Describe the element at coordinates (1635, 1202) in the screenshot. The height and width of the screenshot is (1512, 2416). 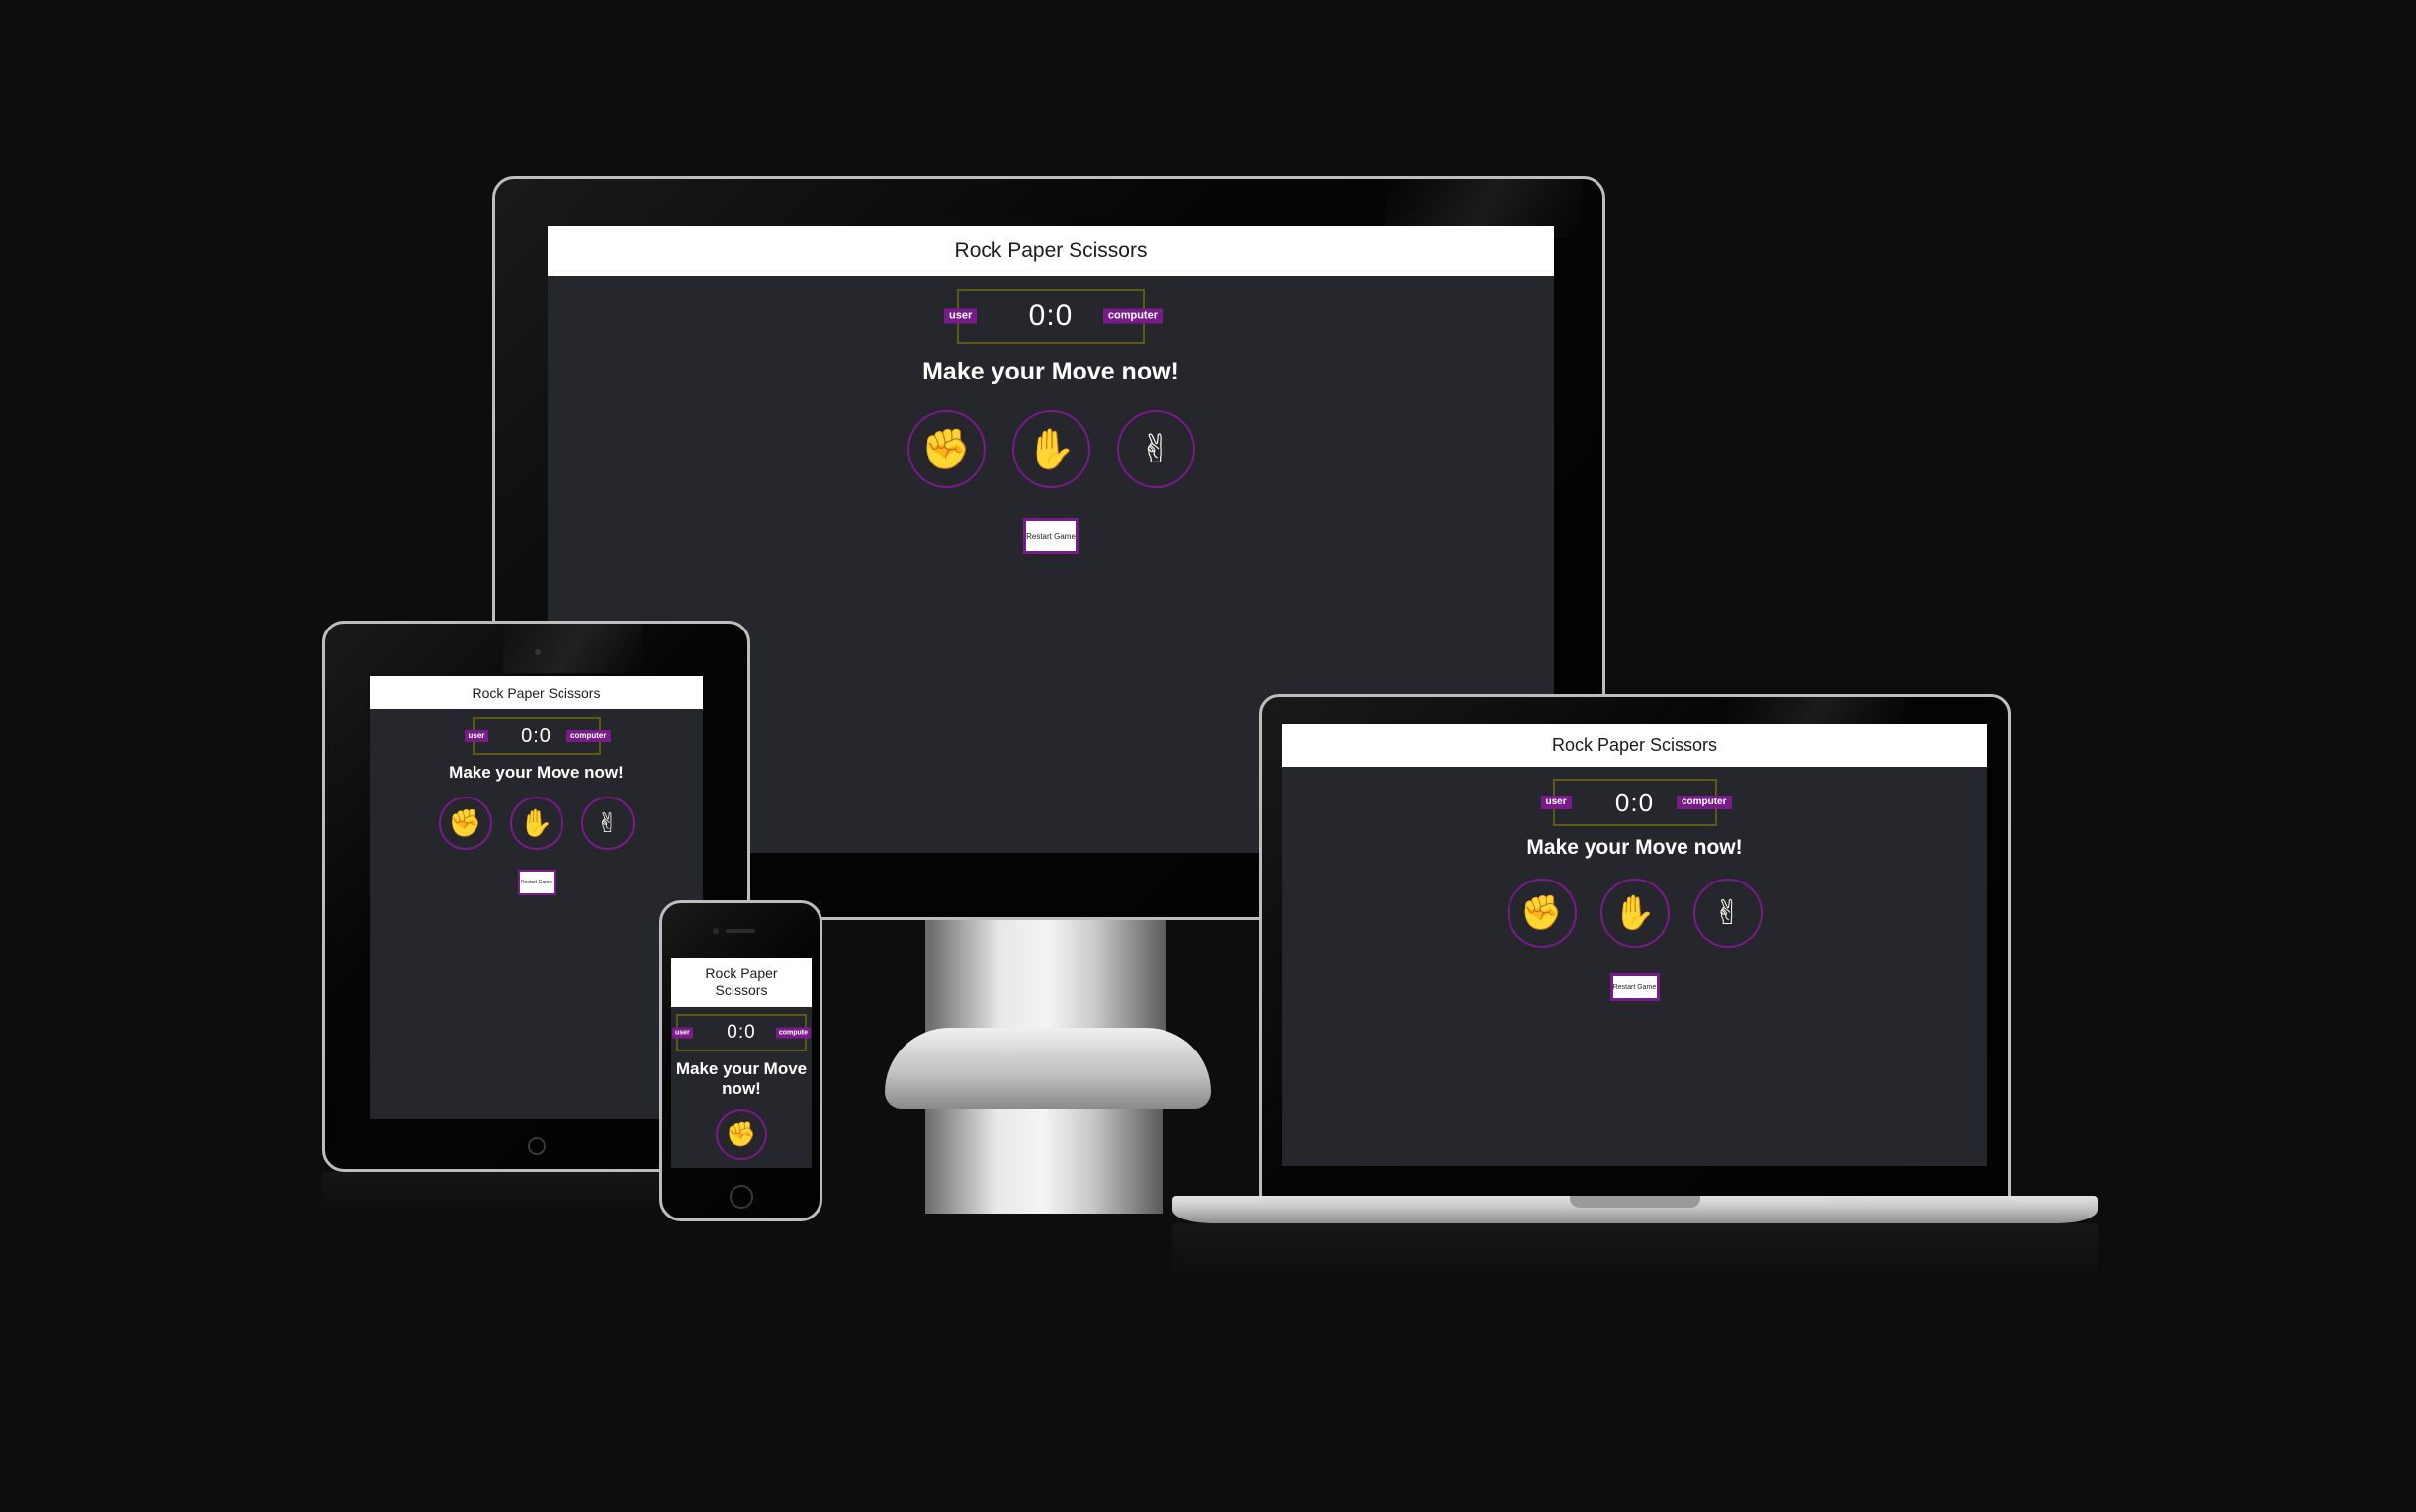
I see `laptop-trackpad-notch` at that location.